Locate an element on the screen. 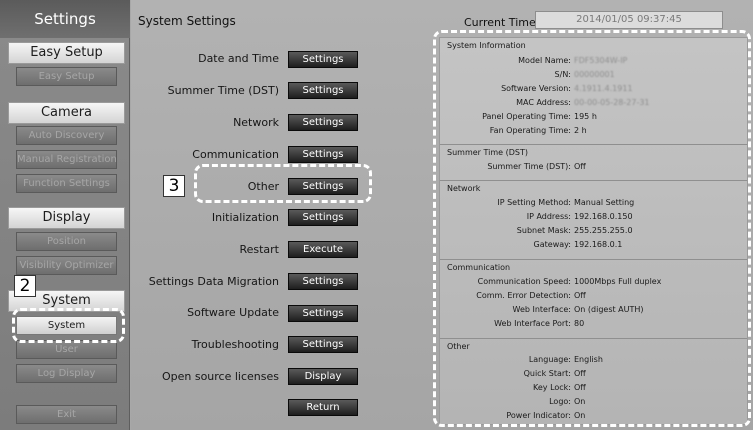 Image resolution: width=753 pixels, height=430 pixels. row-label-restart: Restart is located at coordinates (259, 249).